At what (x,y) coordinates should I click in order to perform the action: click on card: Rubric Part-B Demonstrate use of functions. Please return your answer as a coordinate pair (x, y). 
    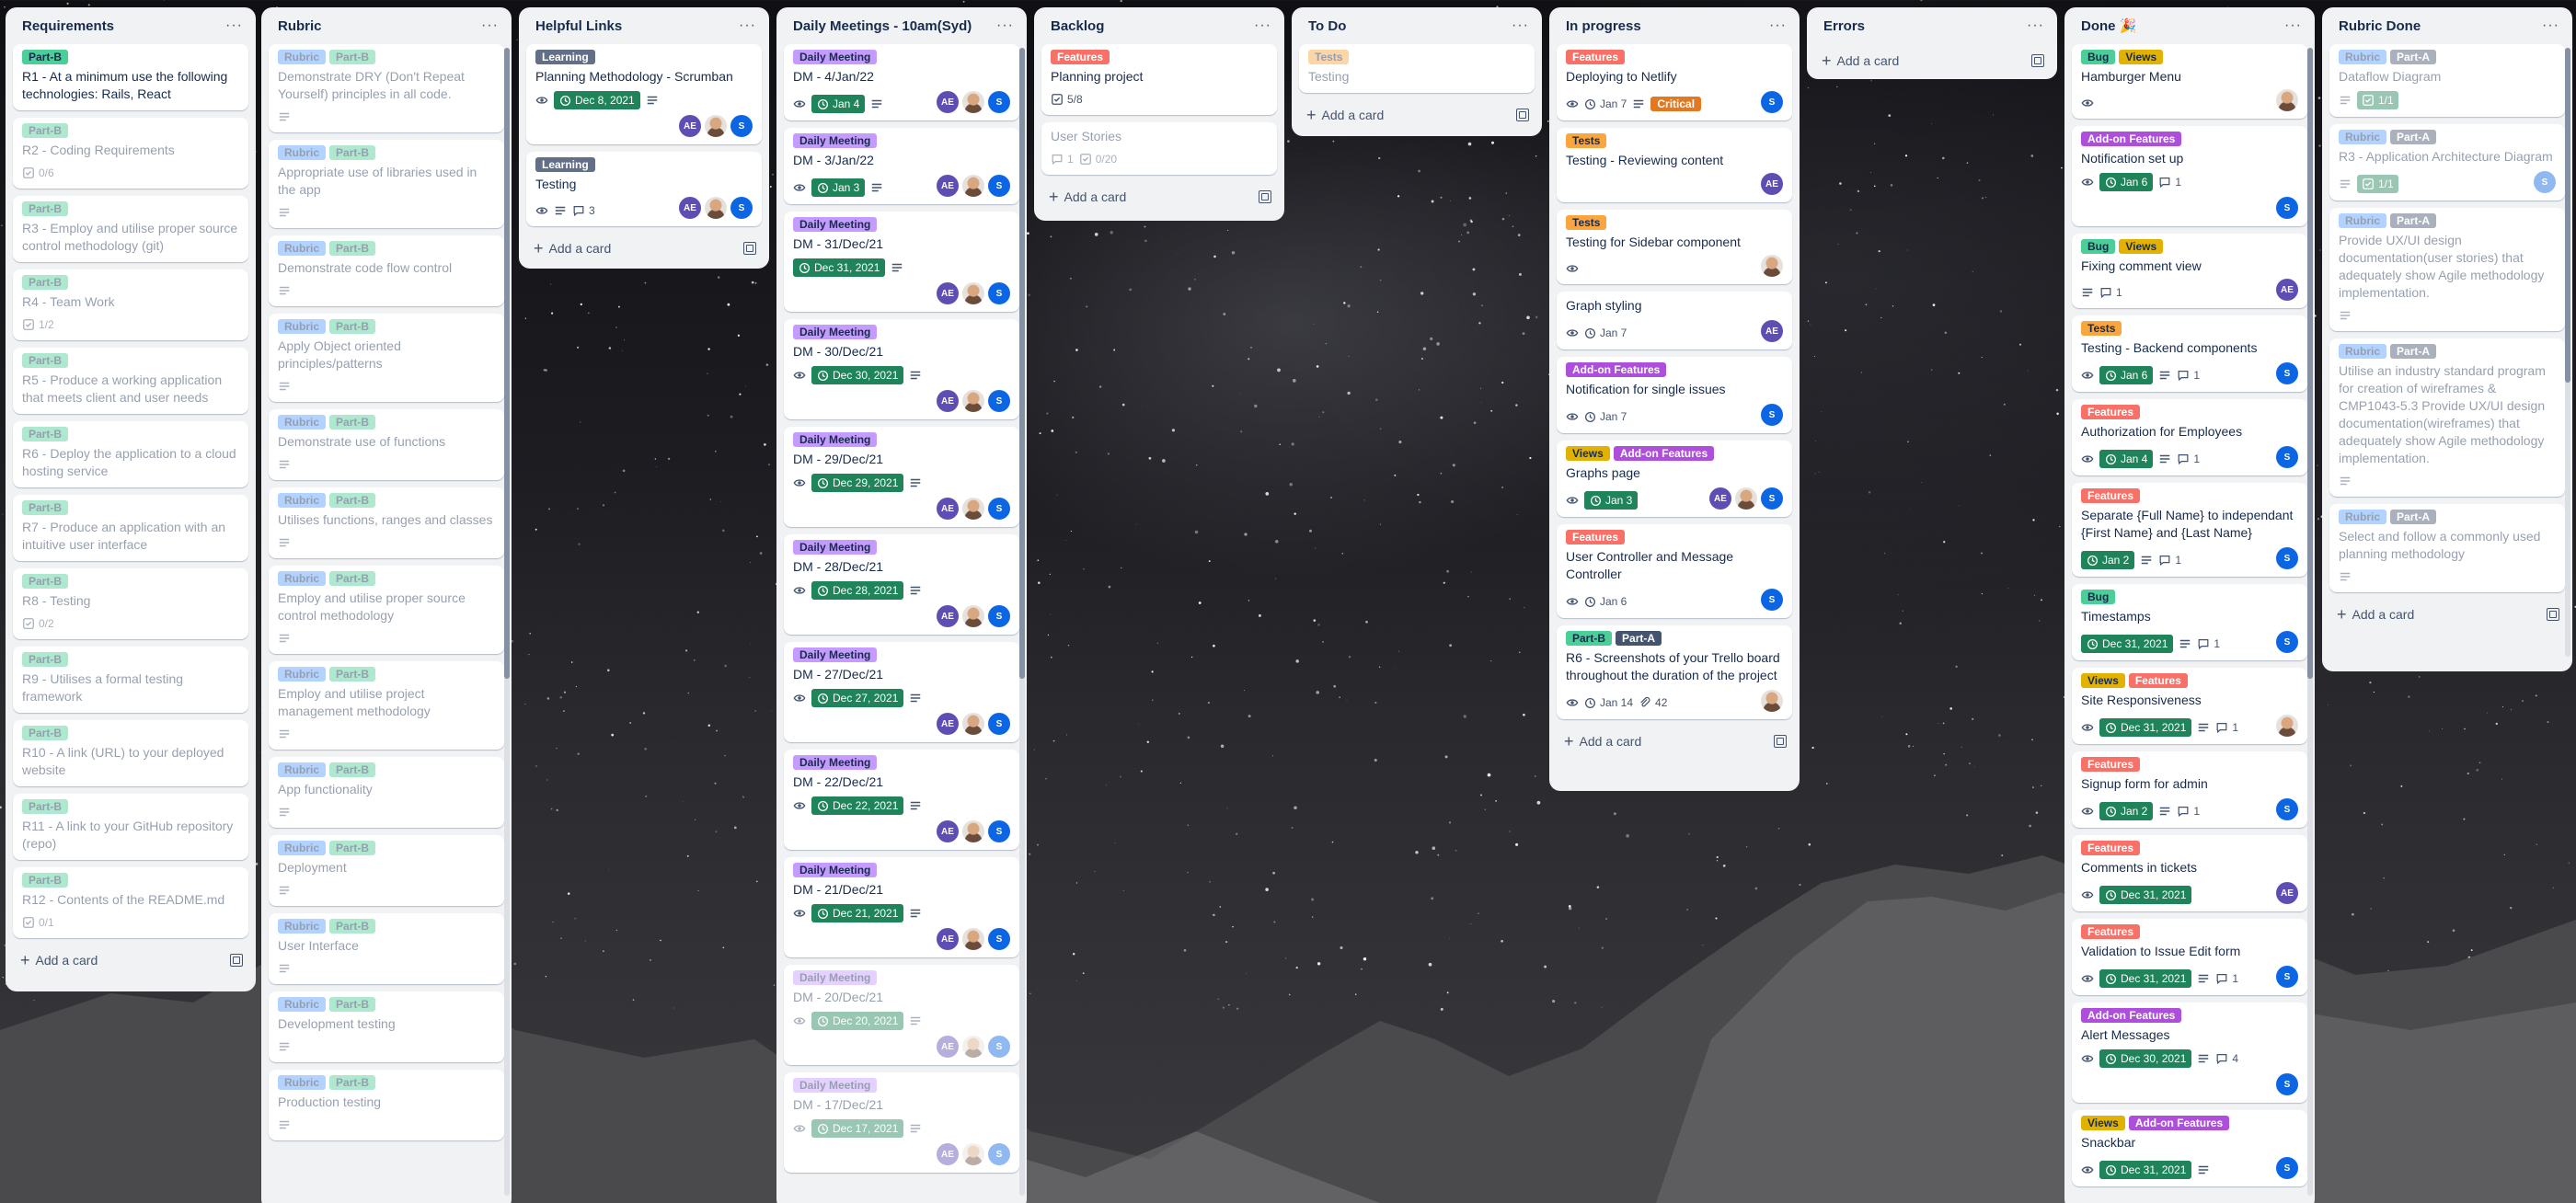
    Looking at the image, I should click on (386, 444).